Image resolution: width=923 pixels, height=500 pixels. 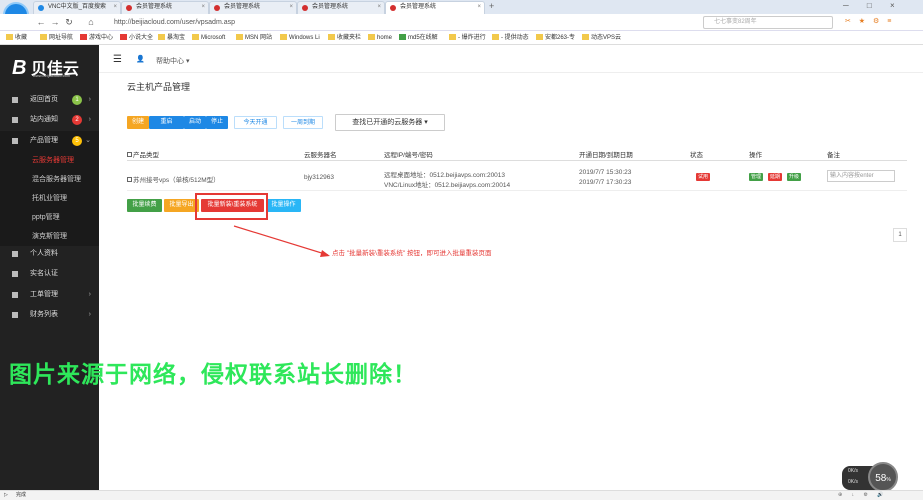 I want to click on back-icon: ←, so click(x=41, y=22).